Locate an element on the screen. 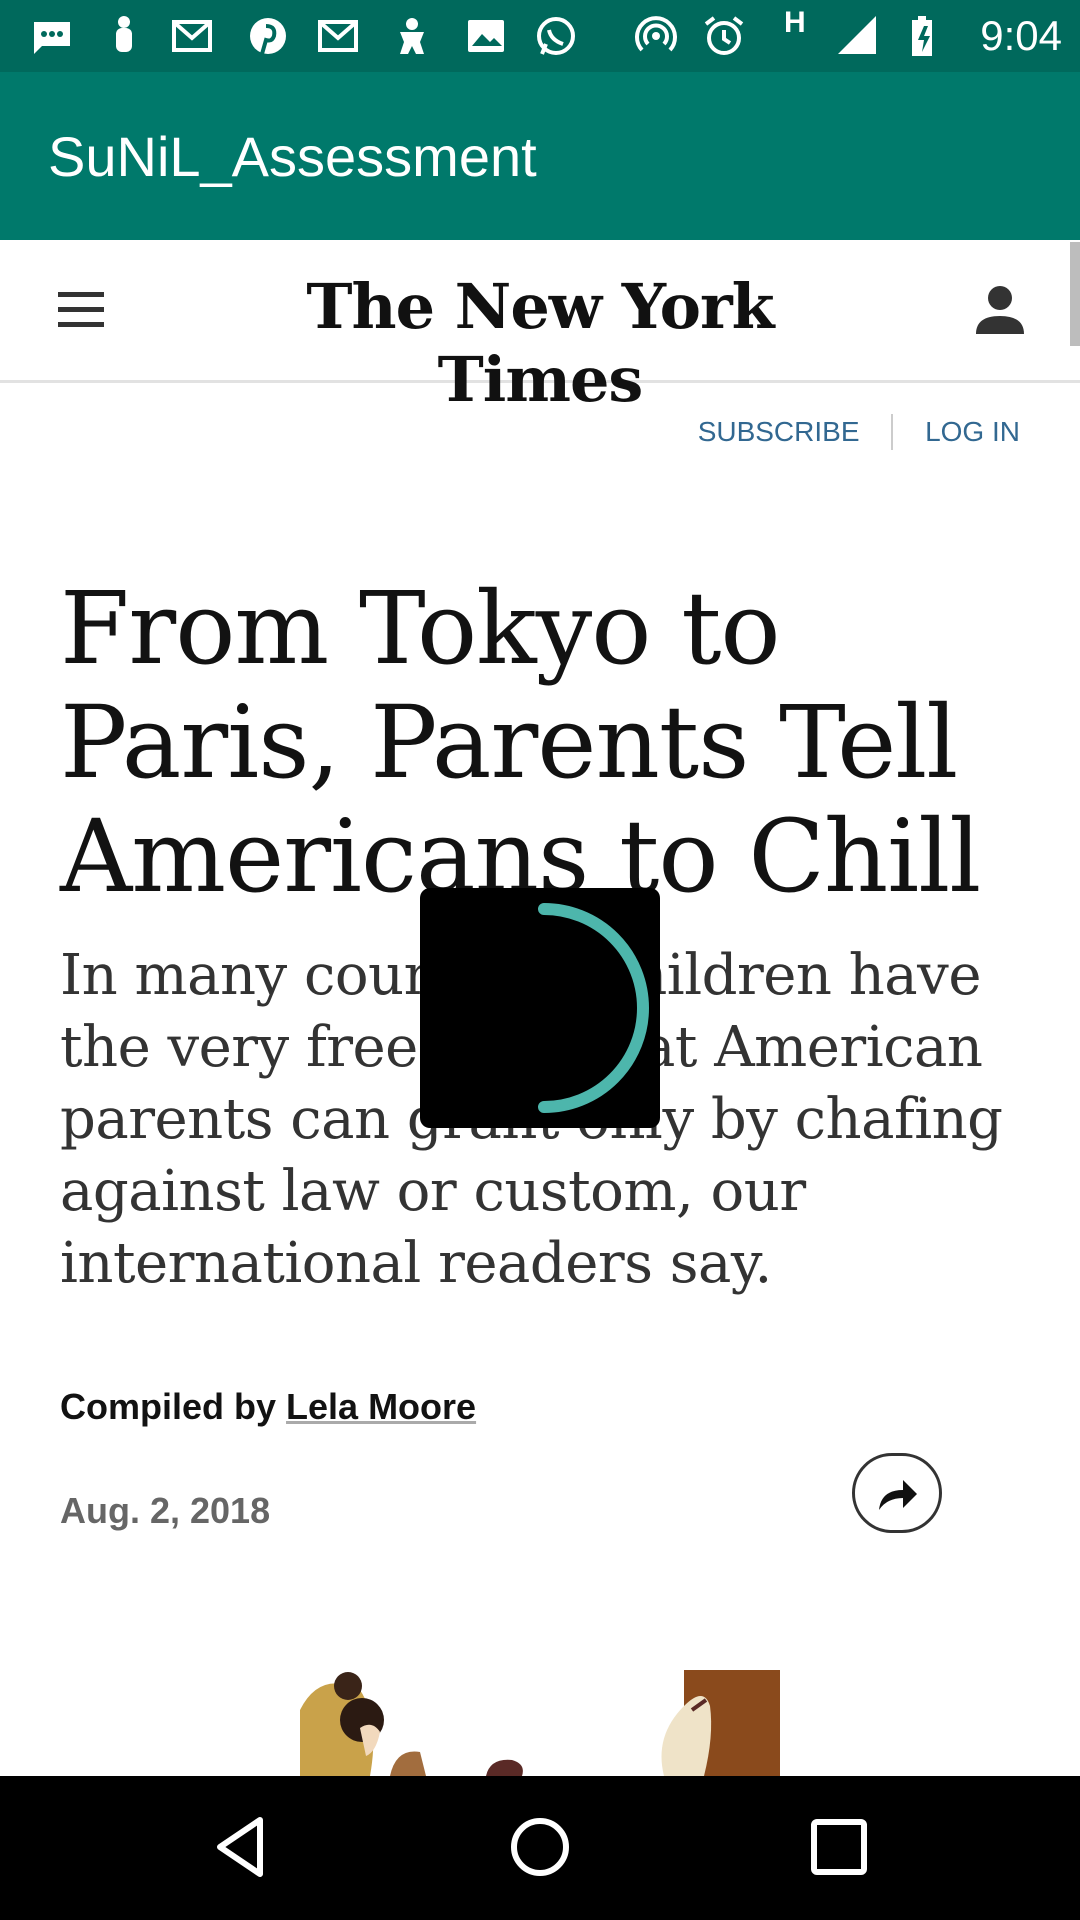  account-icon is located at coordinates (1000, 310).